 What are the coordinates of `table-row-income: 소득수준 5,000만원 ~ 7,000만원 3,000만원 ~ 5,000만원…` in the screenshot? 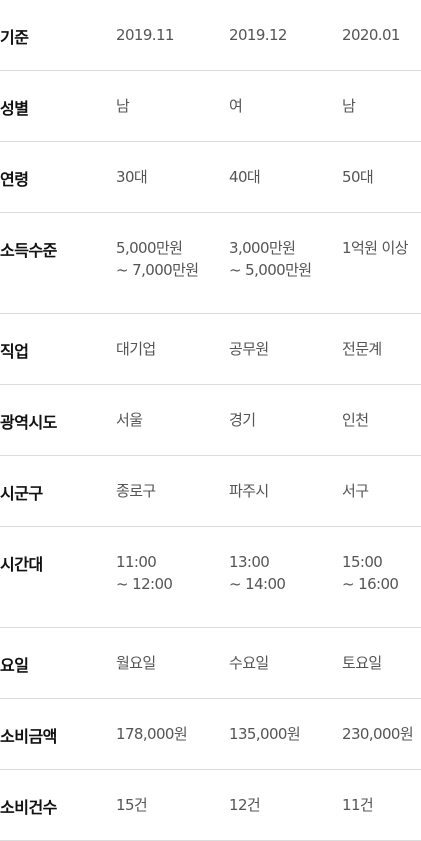 It's located at (210, 263).